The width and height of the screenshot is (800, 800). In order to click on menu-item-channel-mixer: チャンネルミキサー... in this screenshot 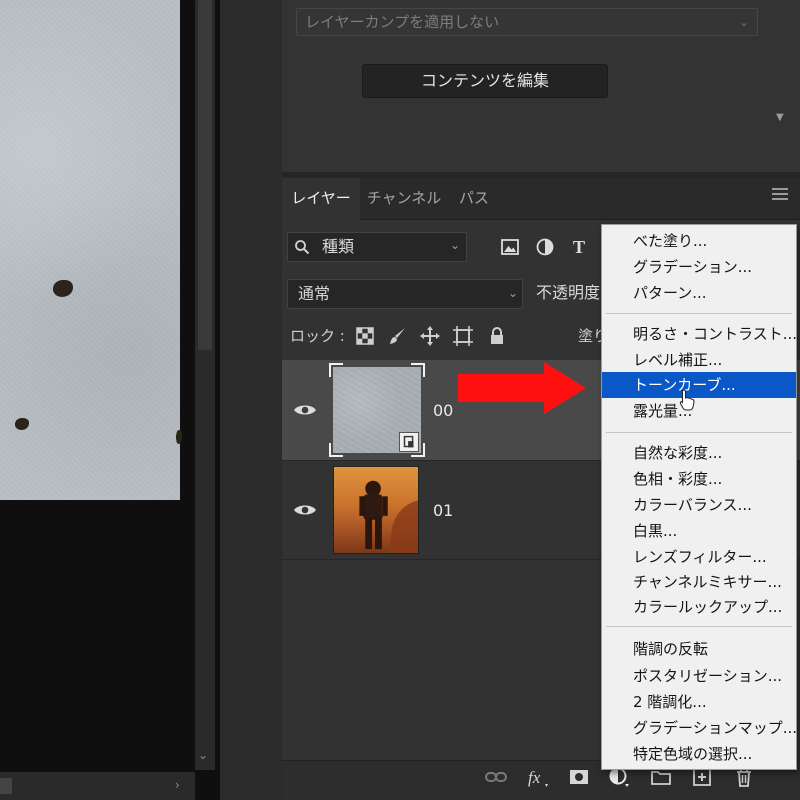, I will do `click(699, 582)`.